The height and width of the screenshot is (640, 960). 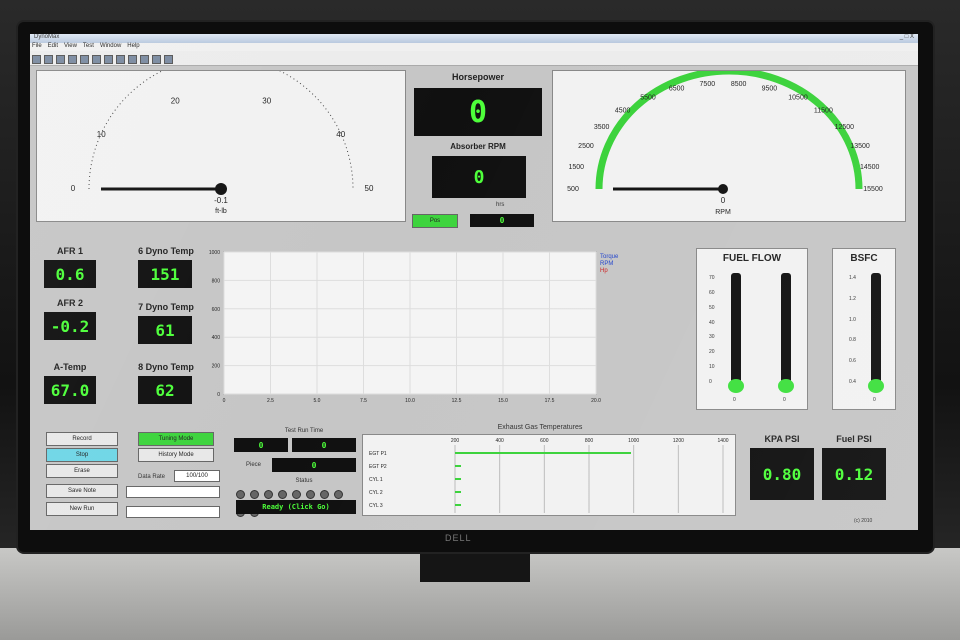 I want to click on piece-label: Piece, so click(x=254, y=465).